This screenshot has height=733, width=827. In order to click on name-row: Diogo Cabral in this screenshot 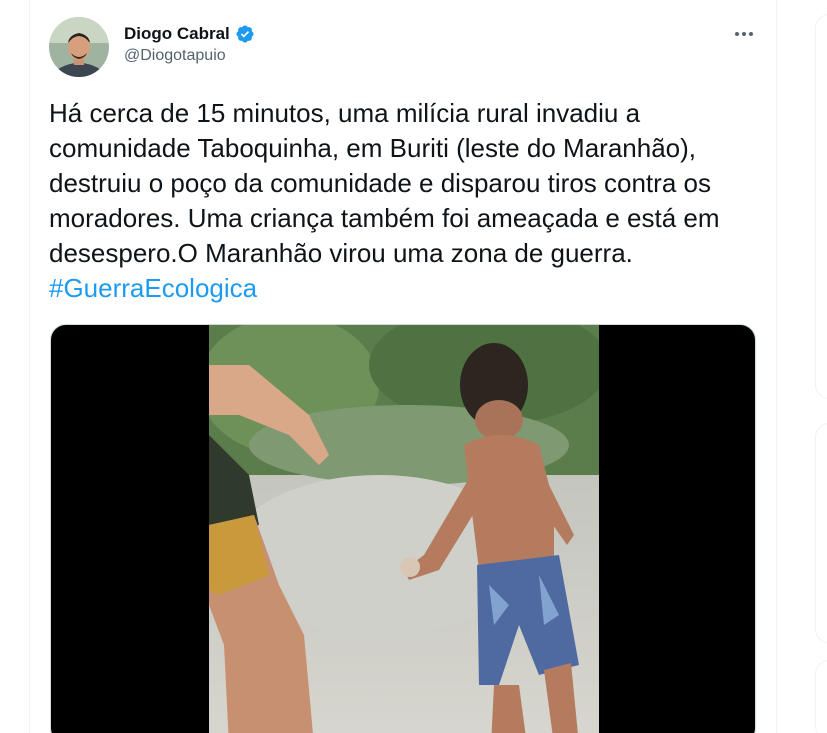, I will do `click(189, 34)`.